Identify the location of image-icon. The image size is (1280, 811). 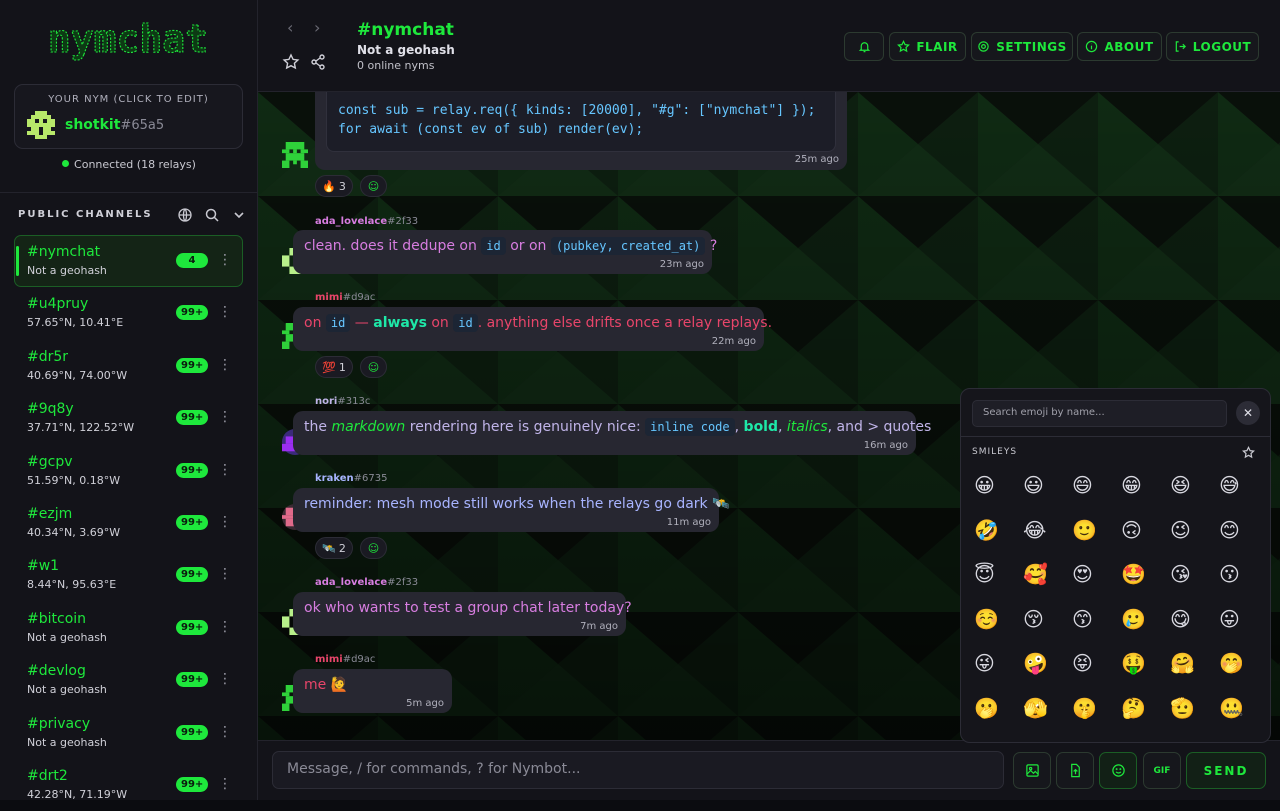
(1032, 770).